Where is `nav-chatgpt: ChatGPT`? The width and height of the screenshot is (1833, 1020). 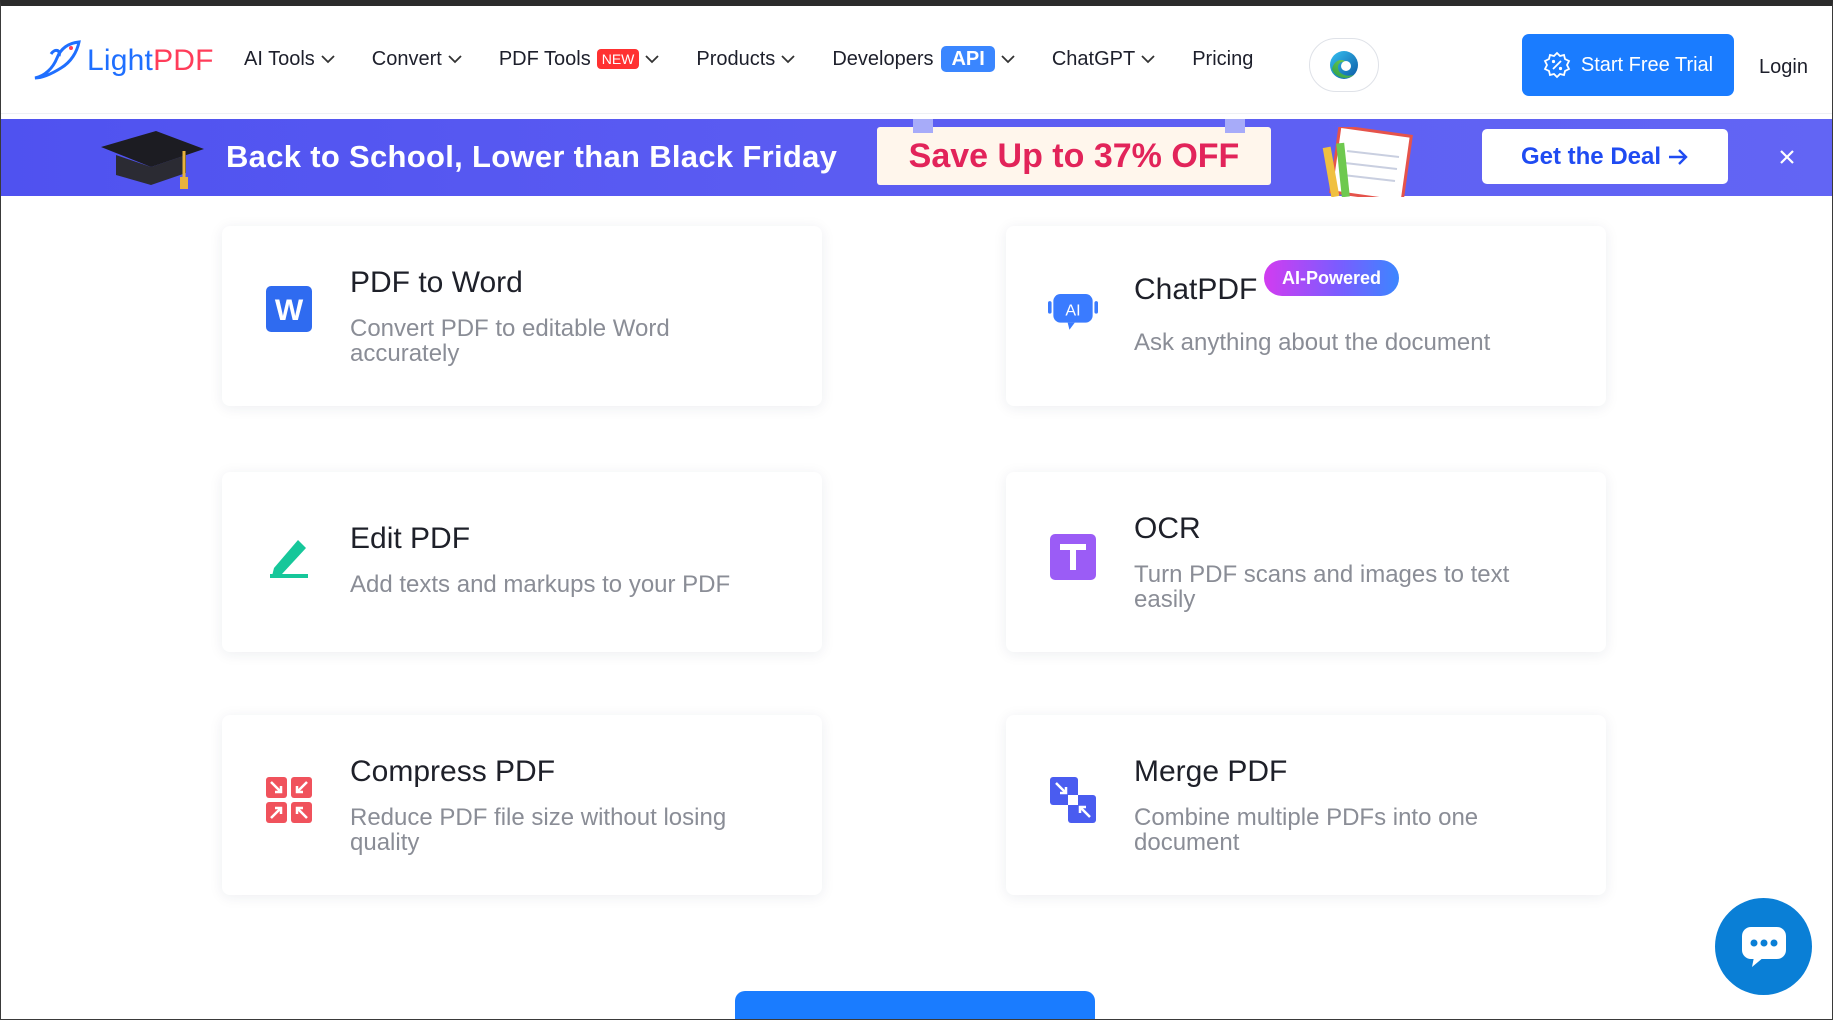 nav-chatgpt: ChatGPT is located at coordinates (1103, 59).